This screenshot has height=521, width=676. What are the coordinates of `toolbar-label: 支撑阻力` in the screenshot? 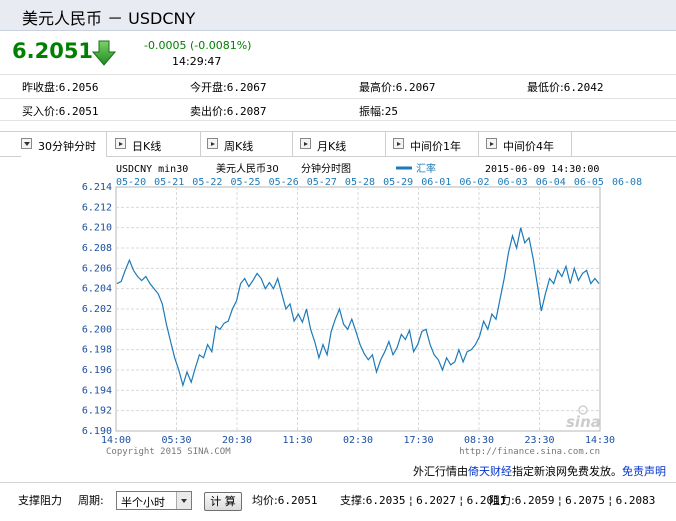 It's located at (40, 500).